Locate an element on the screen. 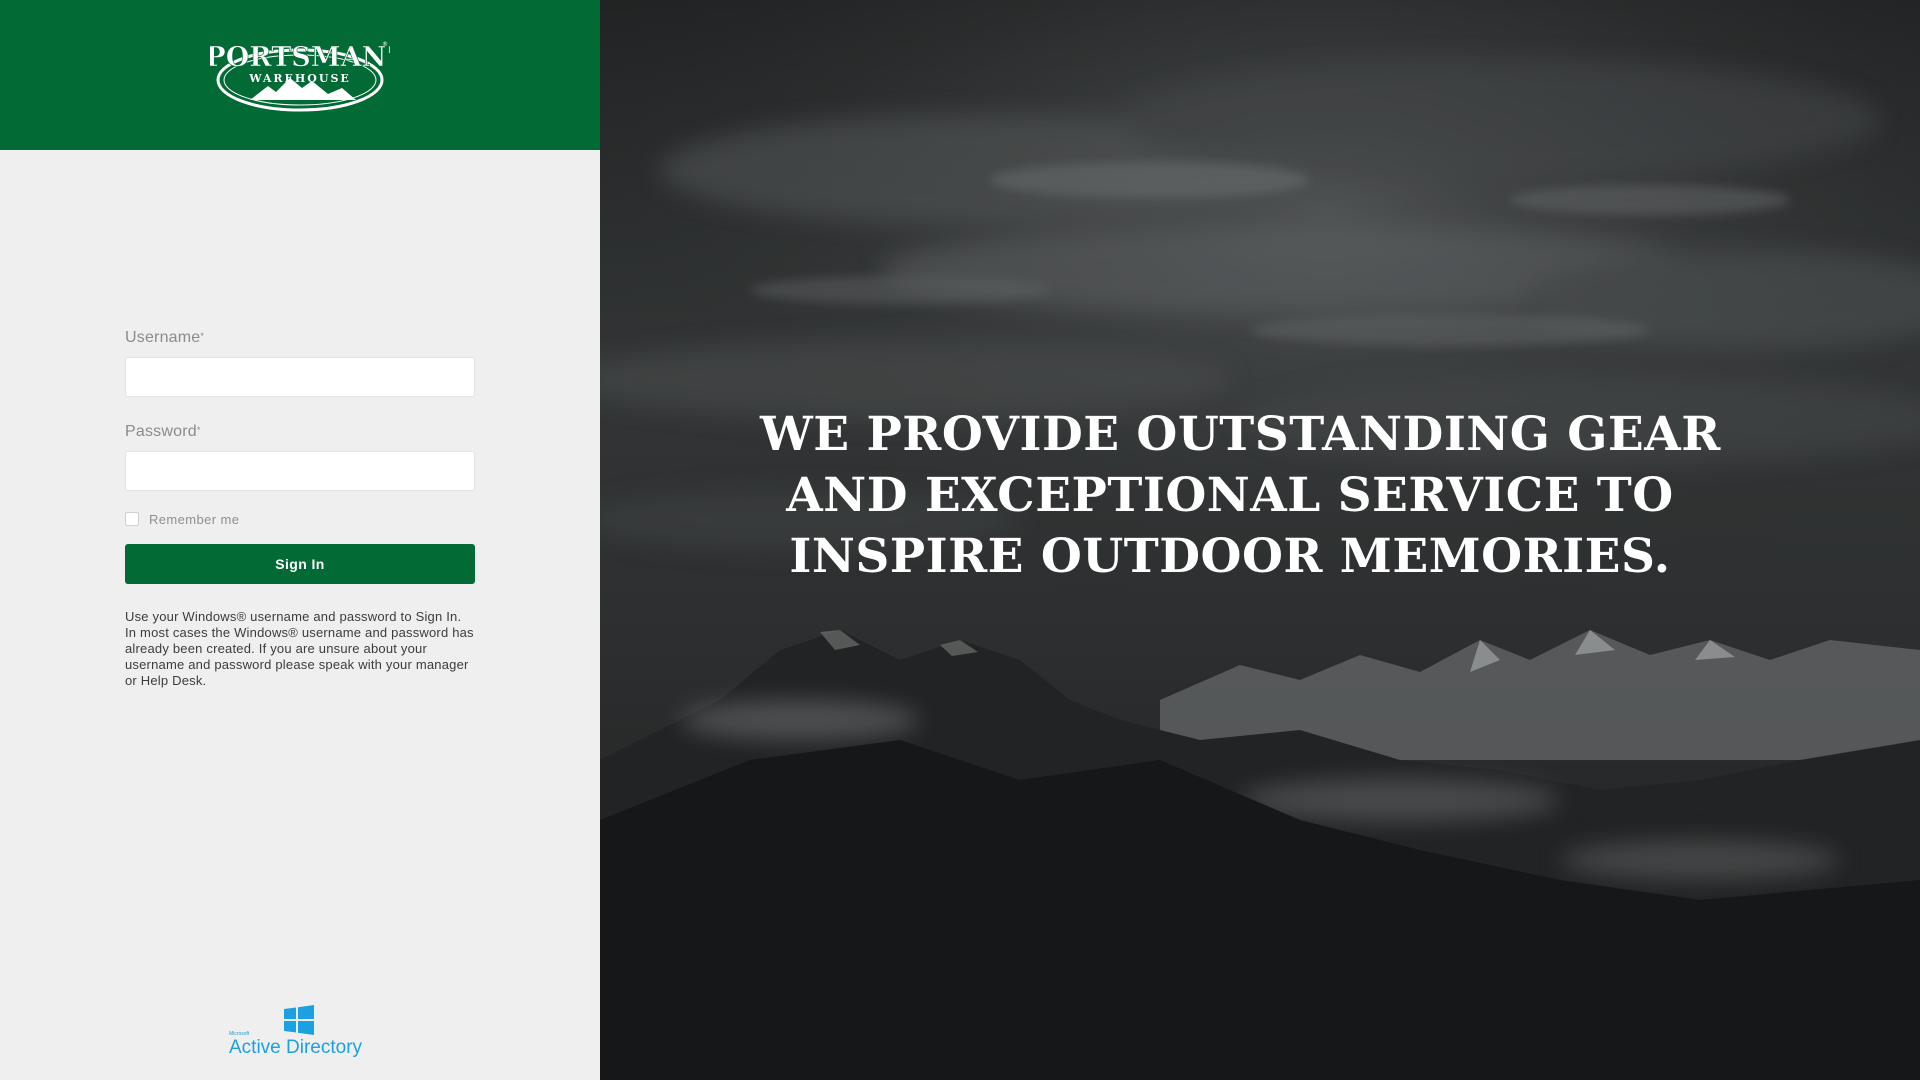 The image size is (1920, 1080). tagline-line-2: AND EXCEPTIONAL SERVICE TO is located at coordinates (1230, 495).